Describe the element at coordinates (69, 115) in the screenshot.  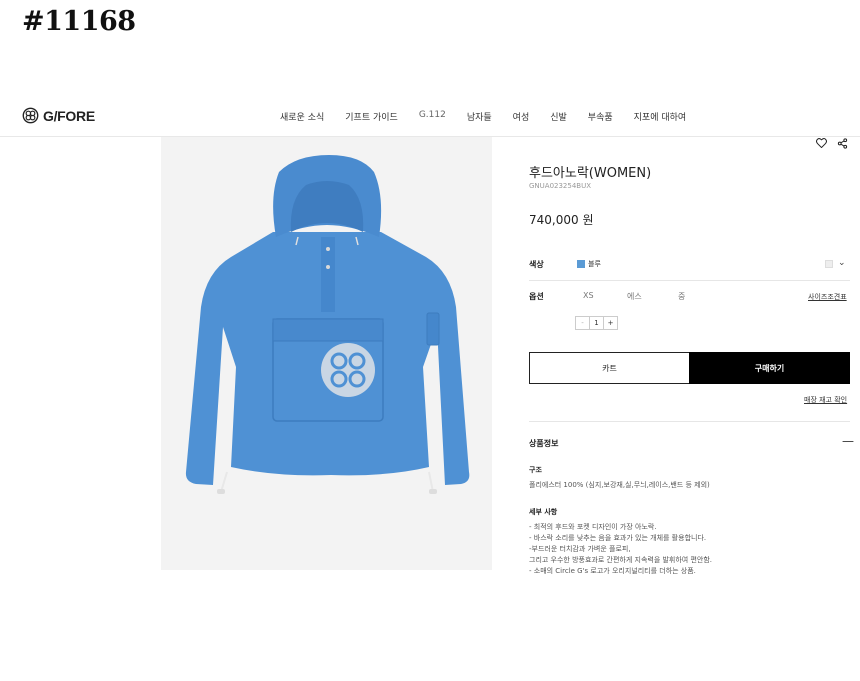
I see `logo-text: G/FORE` at that location.